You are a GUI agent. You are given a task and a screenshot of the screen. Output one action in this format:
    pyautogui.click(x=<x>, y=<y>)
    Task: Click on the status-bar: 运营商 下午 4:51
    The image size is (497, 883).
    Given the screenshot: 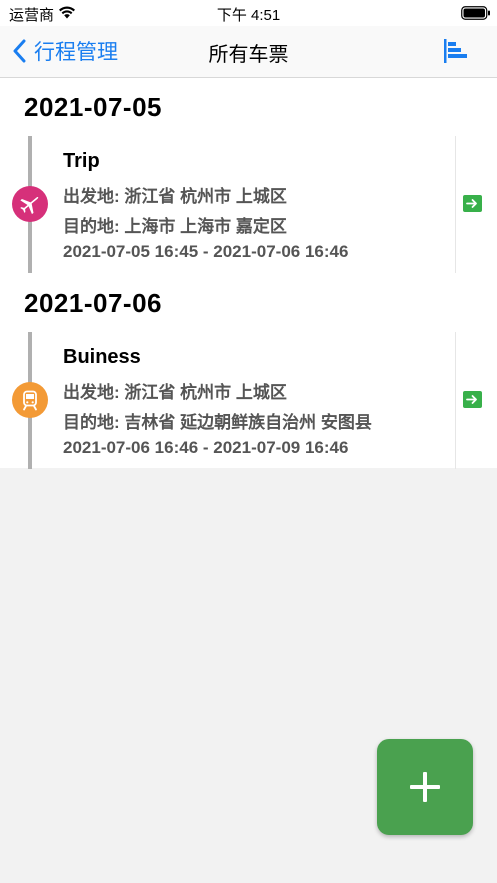 What is the action you would take?
    pyautogui.click(x=248, y=13)
    